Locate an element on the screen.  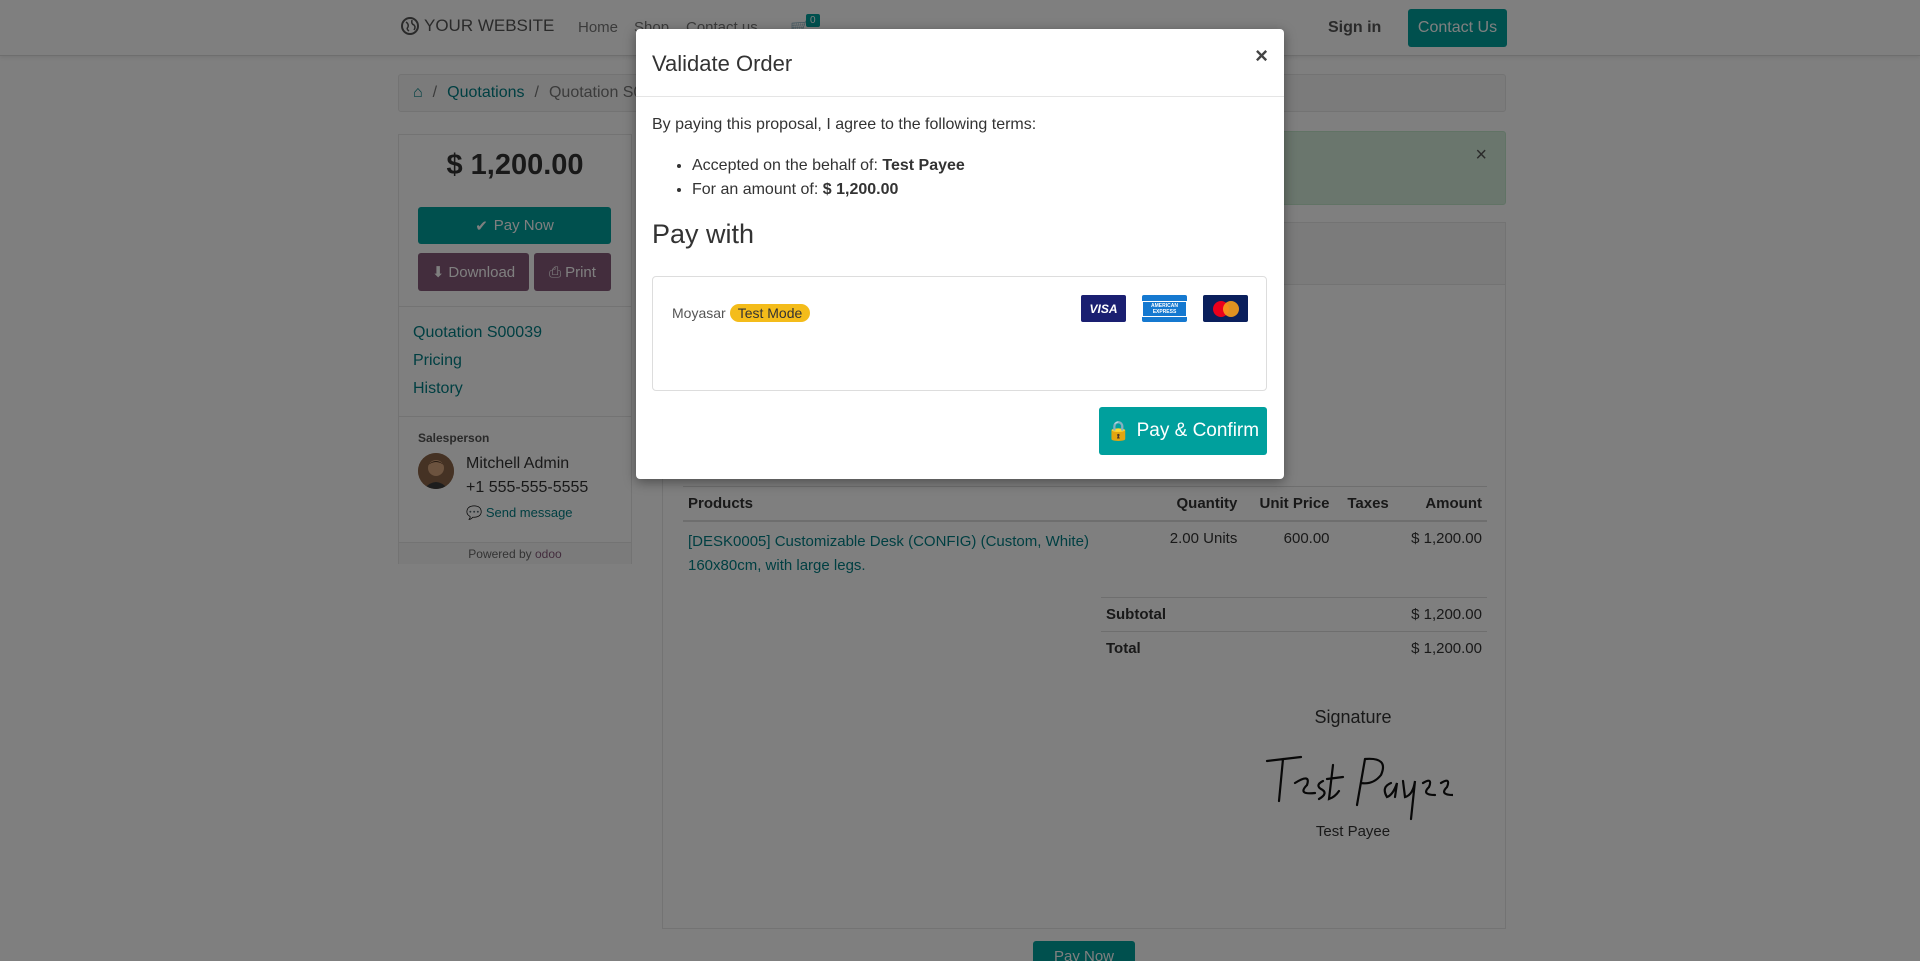
acquirer-label: Moyasar Test Mode is located at coordinates (741, 313).